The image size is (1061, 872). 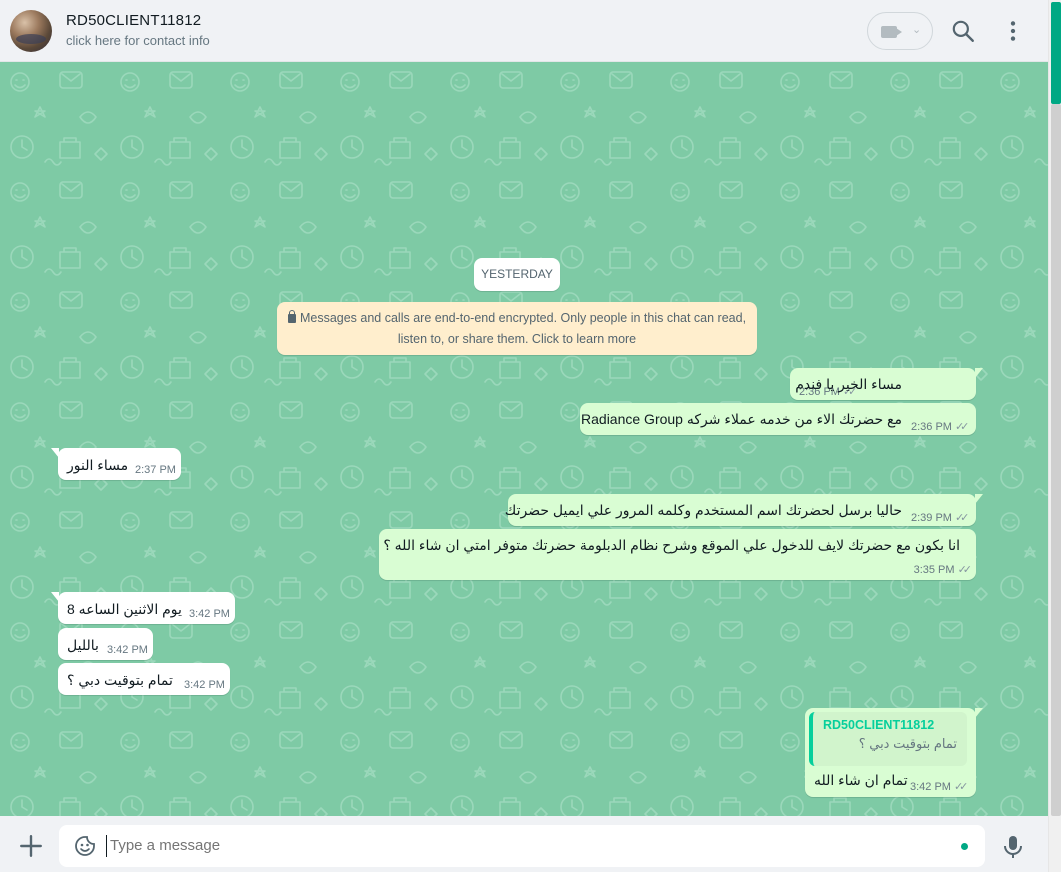 What do you see at coordinates (155, 470) in the screenshot?
I see `message-time: 2:37 PM` at bounding box center [155, 470].